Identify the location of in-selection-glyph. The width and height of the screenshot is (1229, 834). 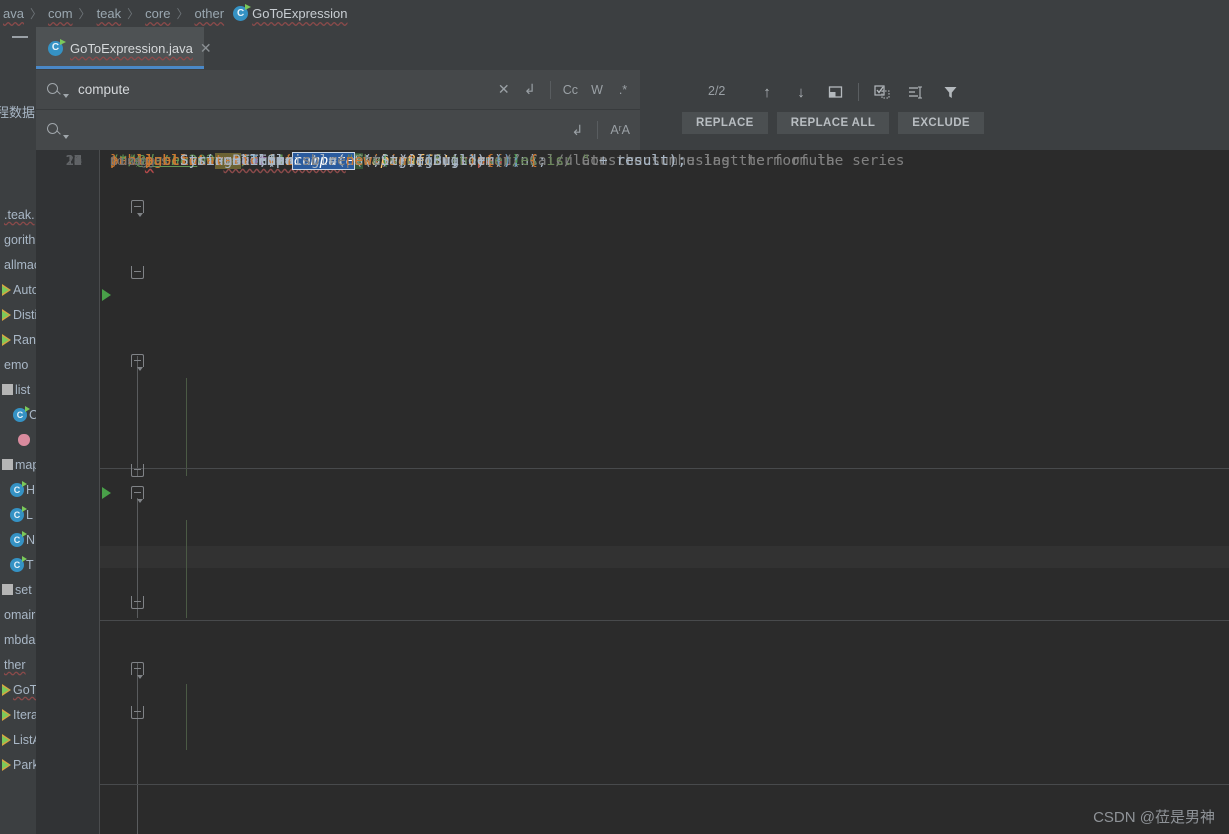
(915, 92).